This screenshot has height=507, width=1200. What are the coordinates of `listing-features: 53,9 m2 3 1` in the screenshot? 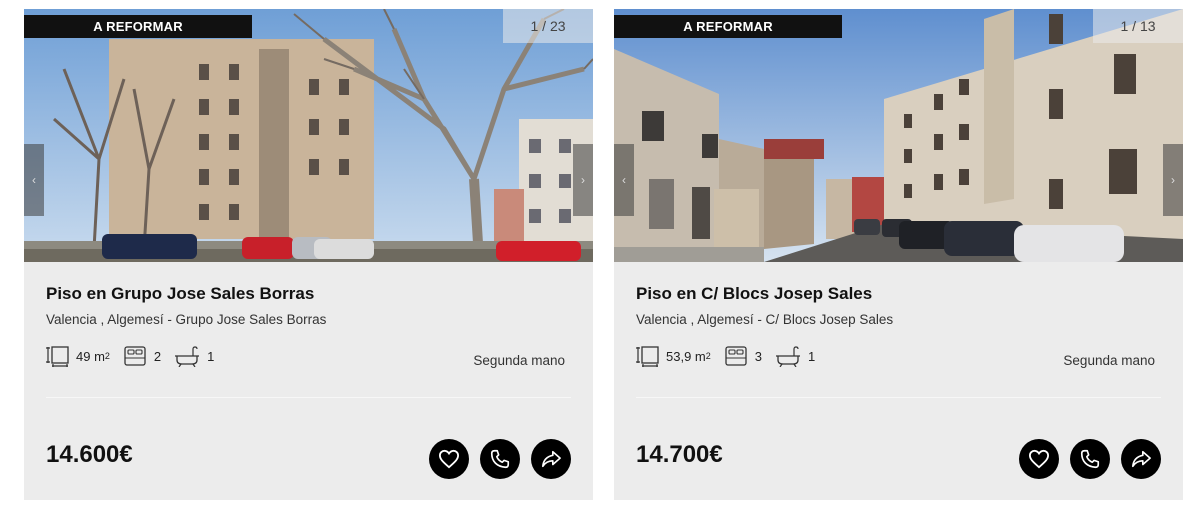 It's located at (731, 356).